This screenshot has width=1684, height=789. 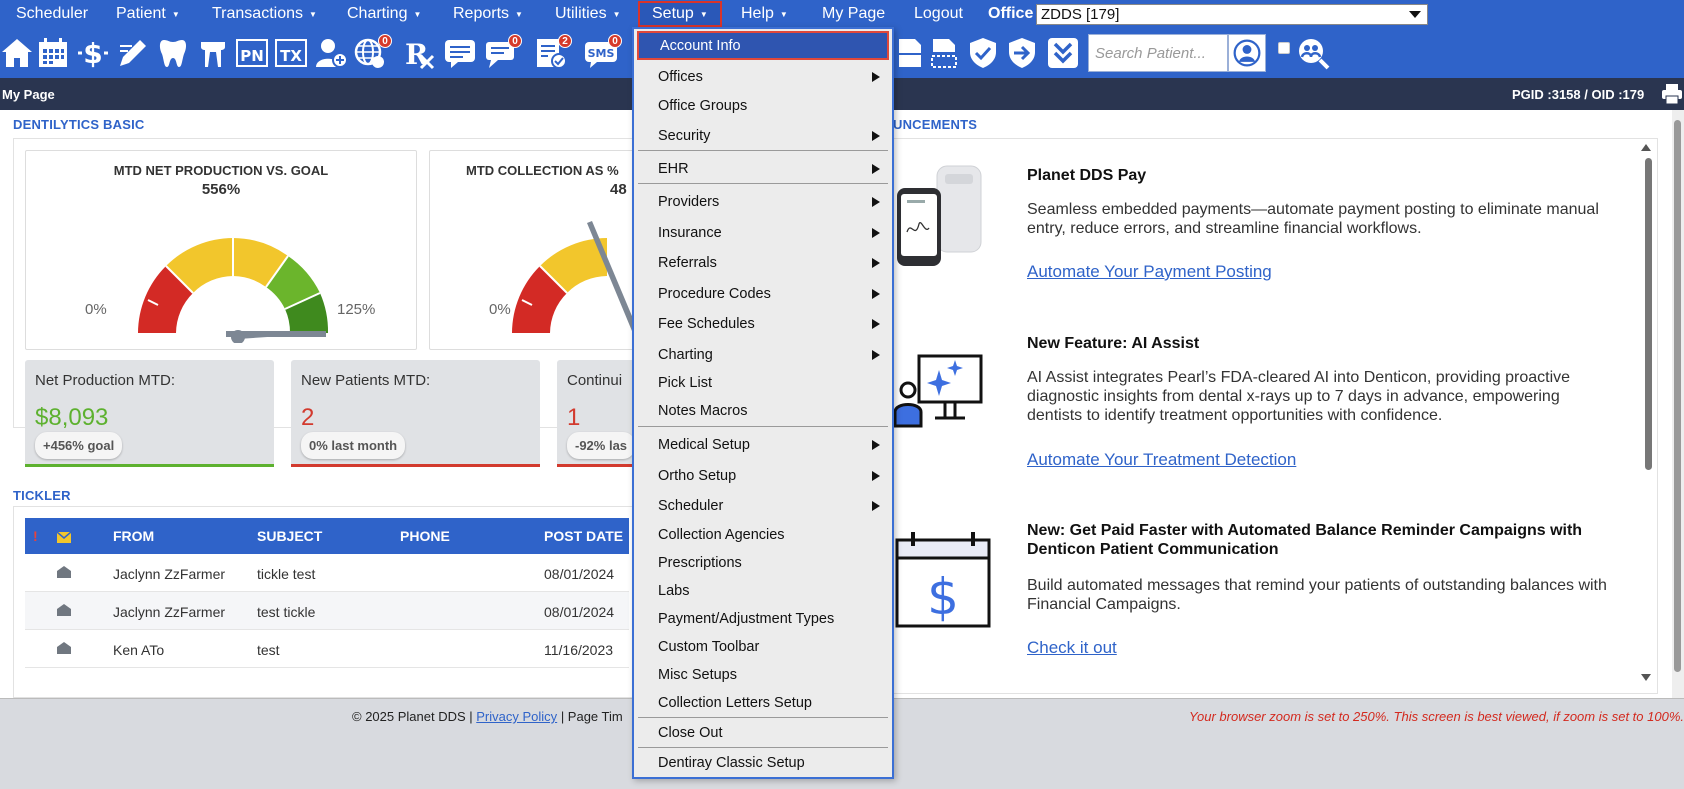 I want to click on row-post-date: 11/16/2023, so click(x=579, y=650).